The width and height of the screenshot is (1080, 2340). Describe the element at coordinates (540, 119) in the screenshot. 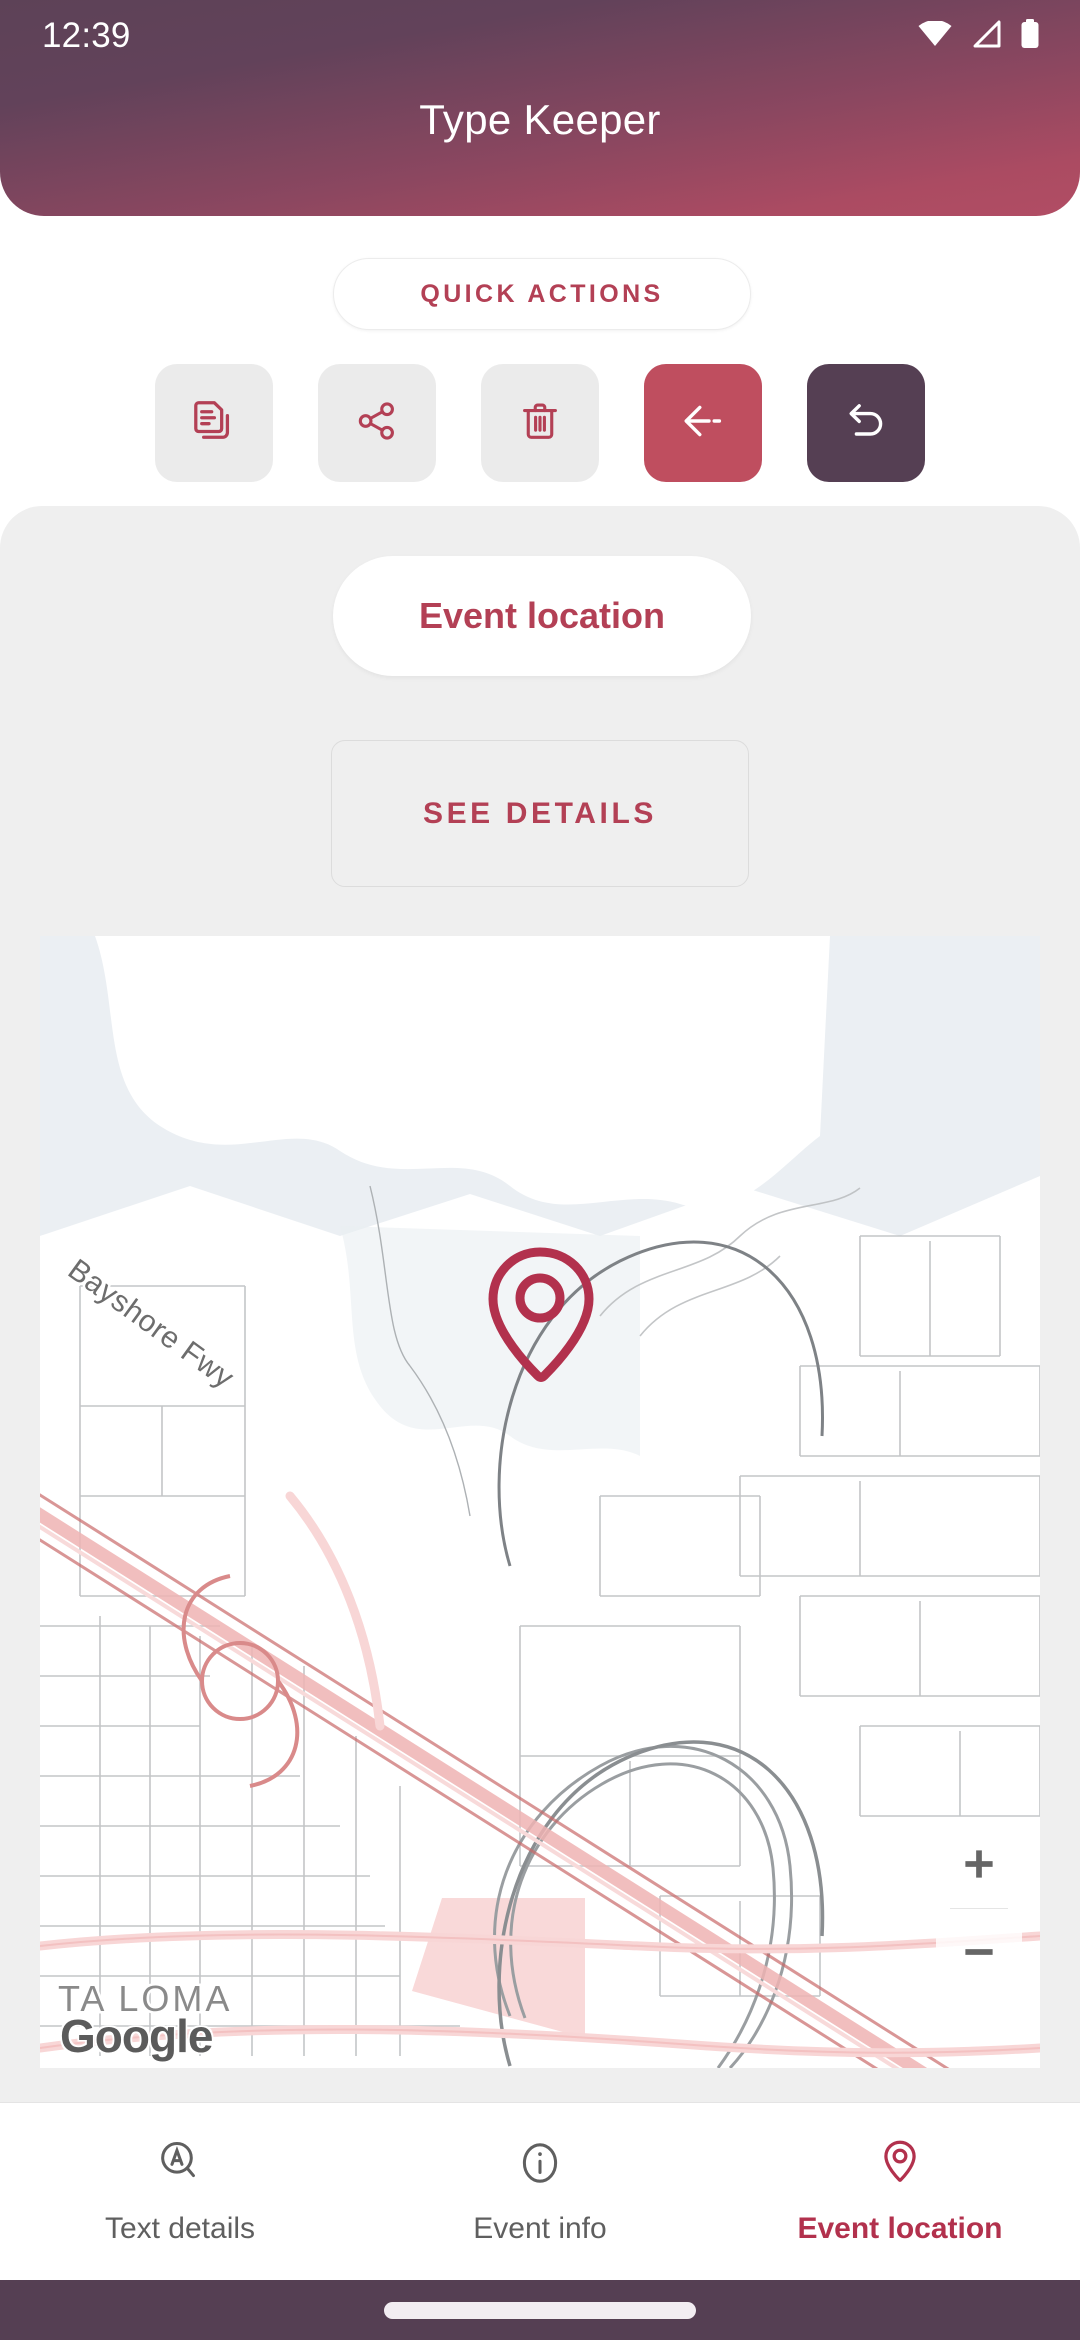

I see `page-title: Type Keeper` at that location.